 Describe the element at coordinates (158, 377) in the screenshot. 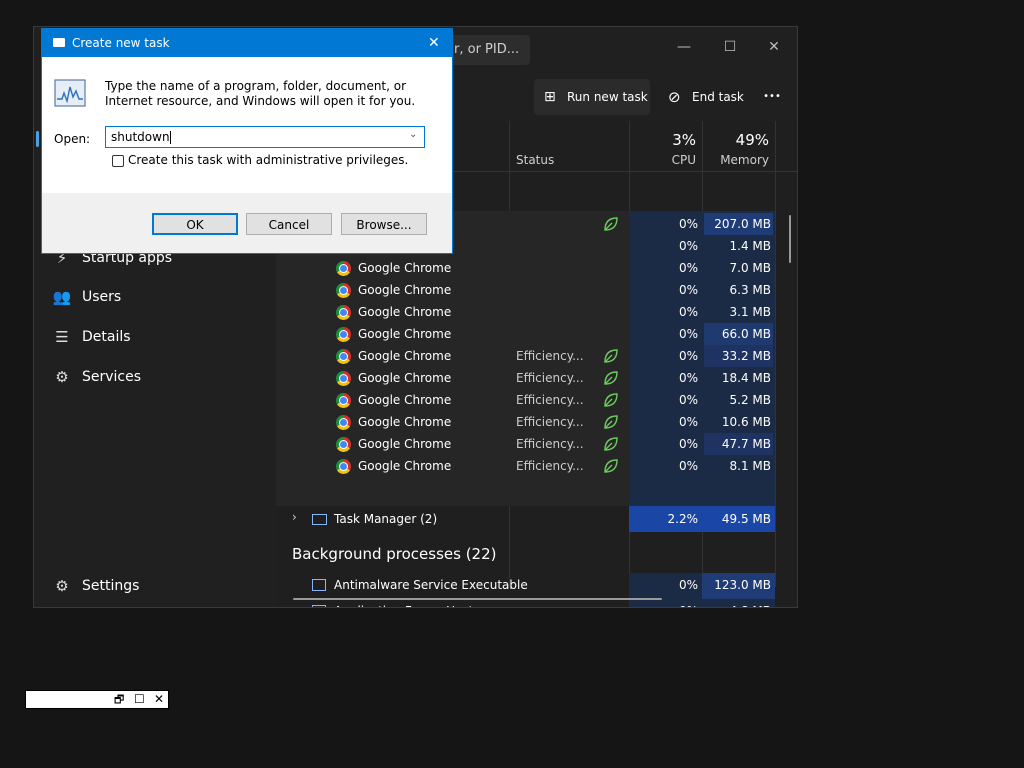

I see `sidebar-item-services: ⚙ Services` at that location.